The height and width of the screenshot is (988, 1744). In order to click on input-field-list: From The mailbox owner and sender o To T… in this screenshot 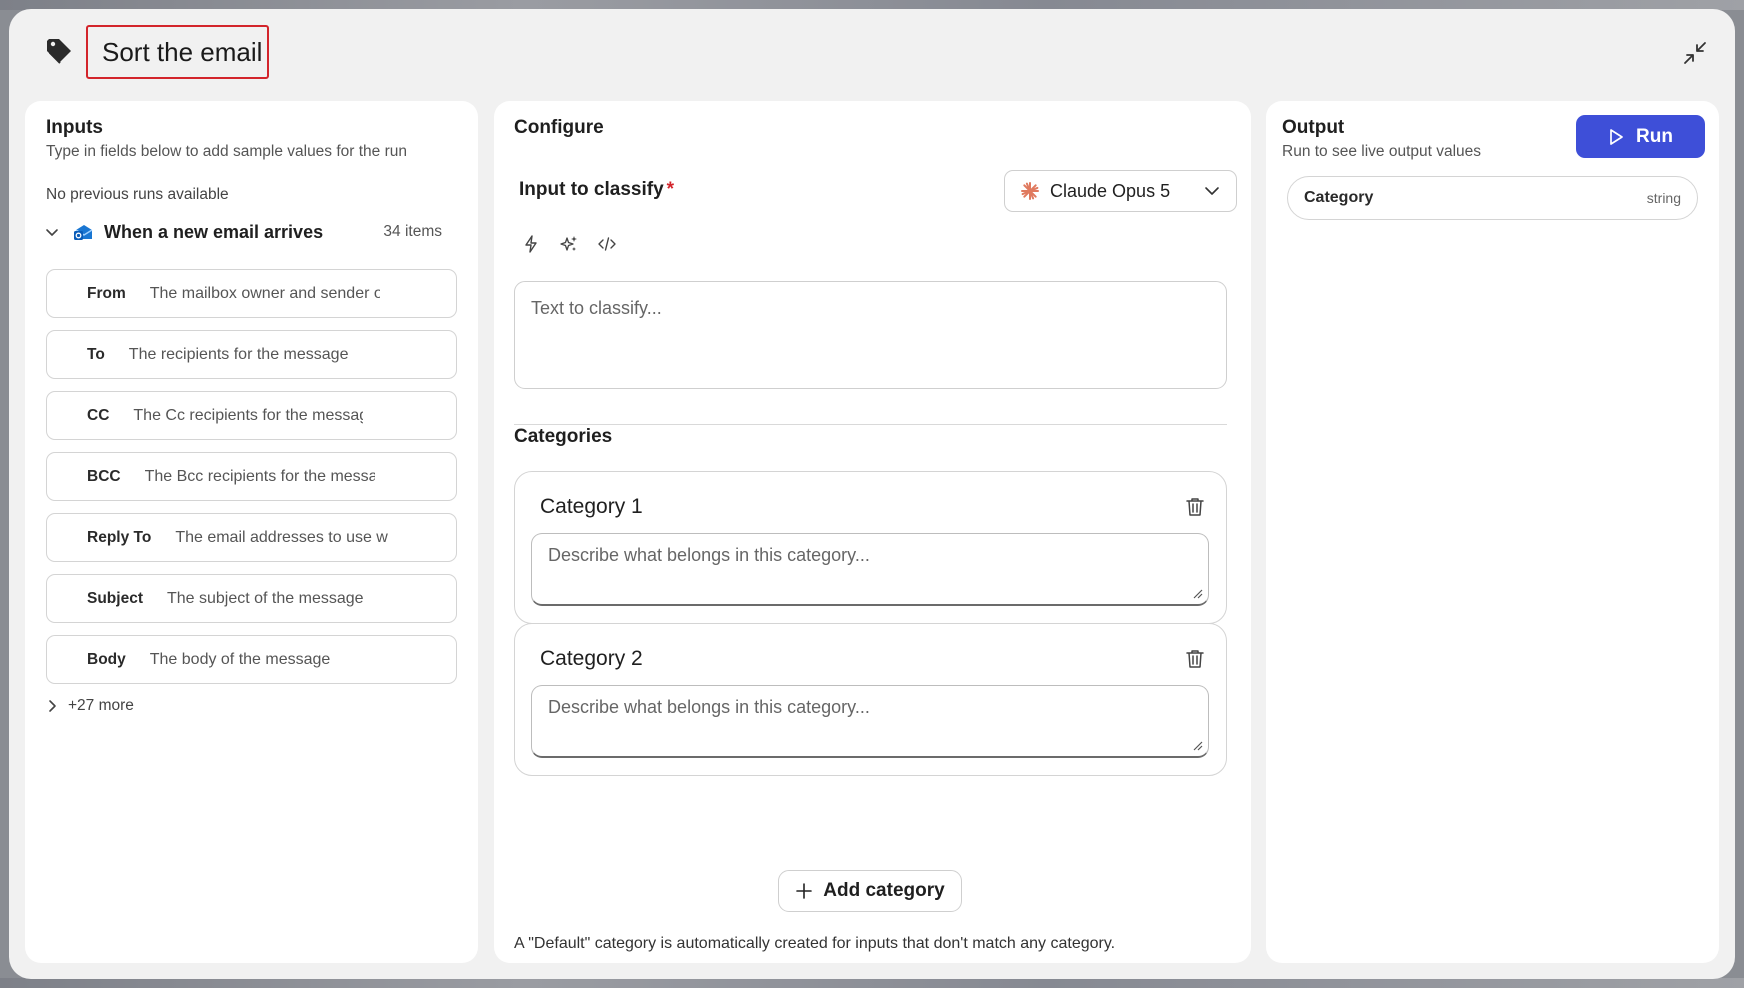, I will do `click(251, 482)`.